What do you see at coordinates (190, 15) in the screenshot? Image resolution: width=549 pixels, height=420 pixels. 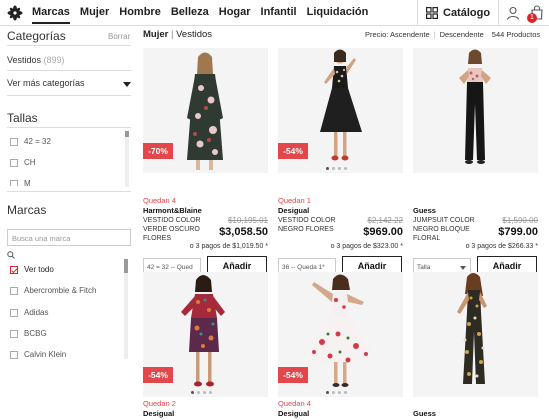 I see `nav-item-belleza: Belleza` at bounding box center [190, 15].